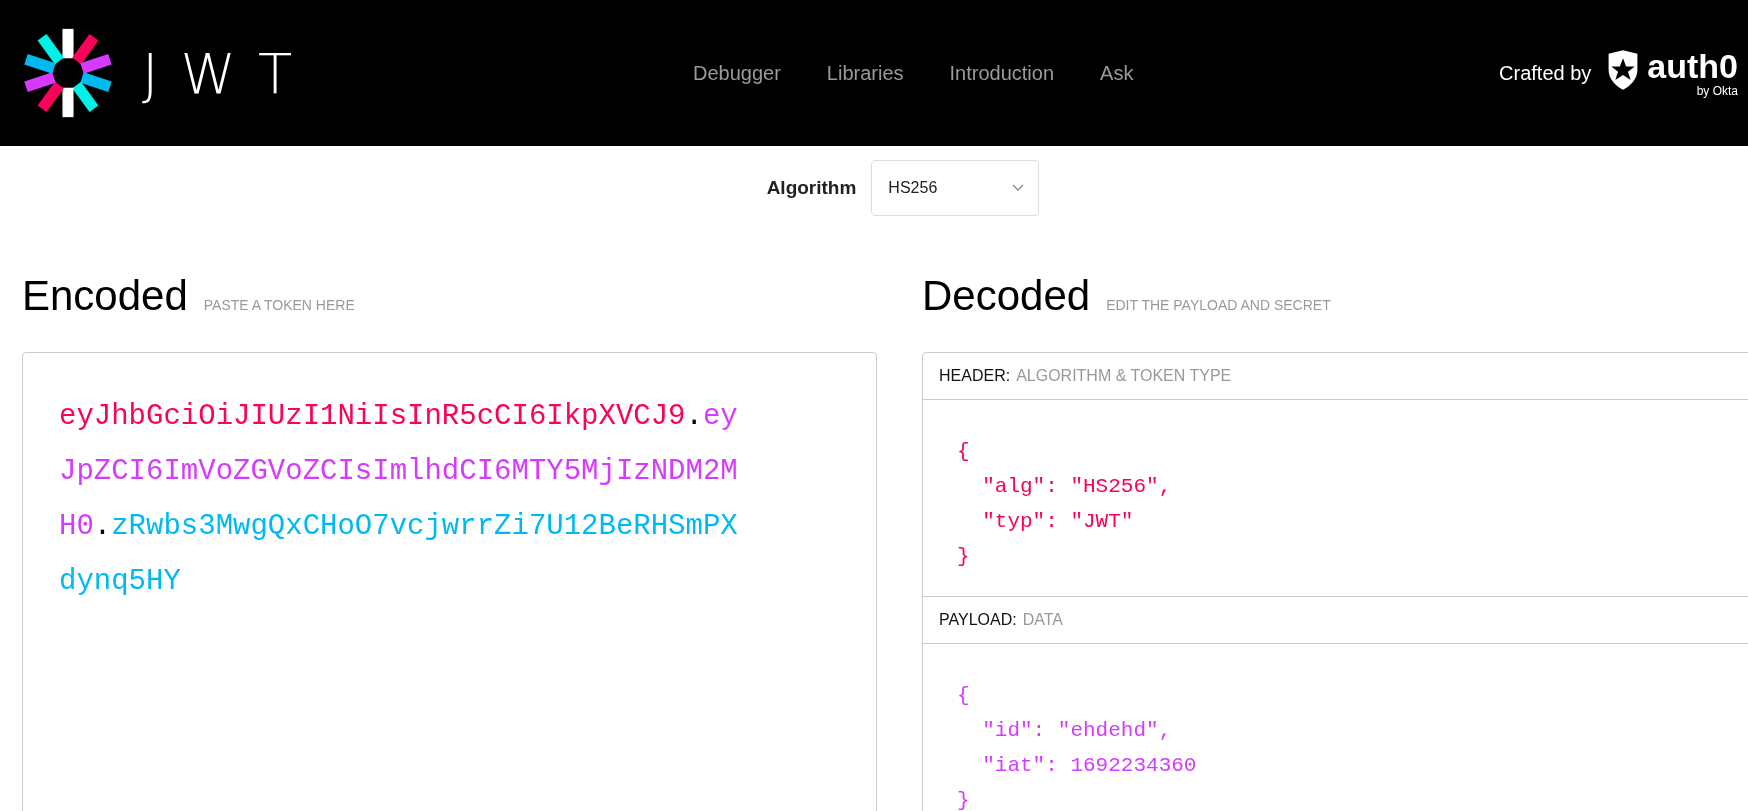 This screenshot has width=1748, height=811. Describe the element at coordinates (1124, 376) in the screenshot. I see `section-sublabel: ALGORITHM & TOKEN TYPE` at that location.